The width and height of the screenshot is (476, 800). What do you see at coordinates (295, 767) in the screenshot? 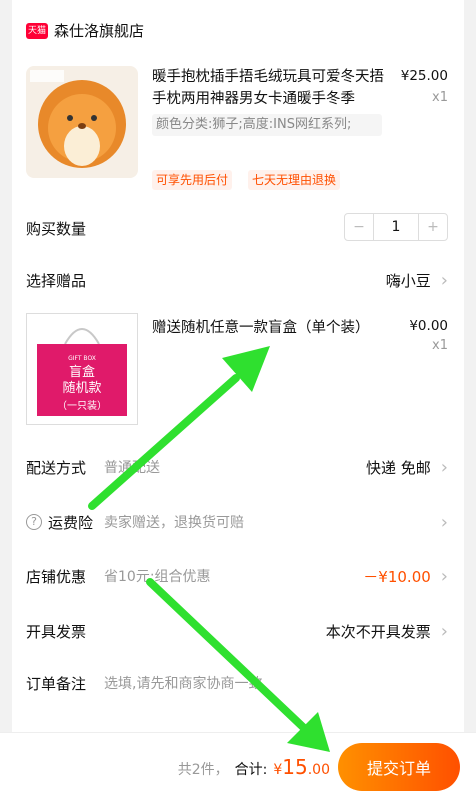
I see `total-integer: 15` at bounding box center [295, 767].